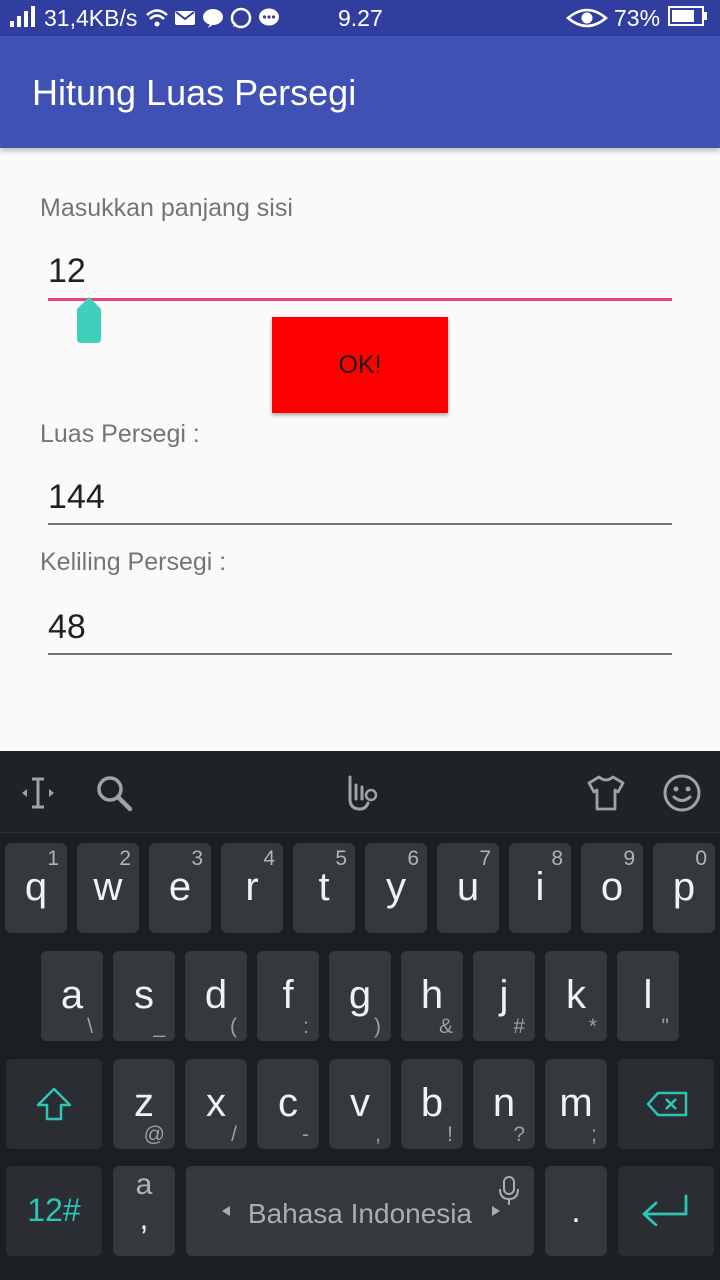 This screenshot has width=720, height=1280. Describe the element at coordinates (197, 858) in the screenshot. I see `key-secondary-label: 3` at that location.